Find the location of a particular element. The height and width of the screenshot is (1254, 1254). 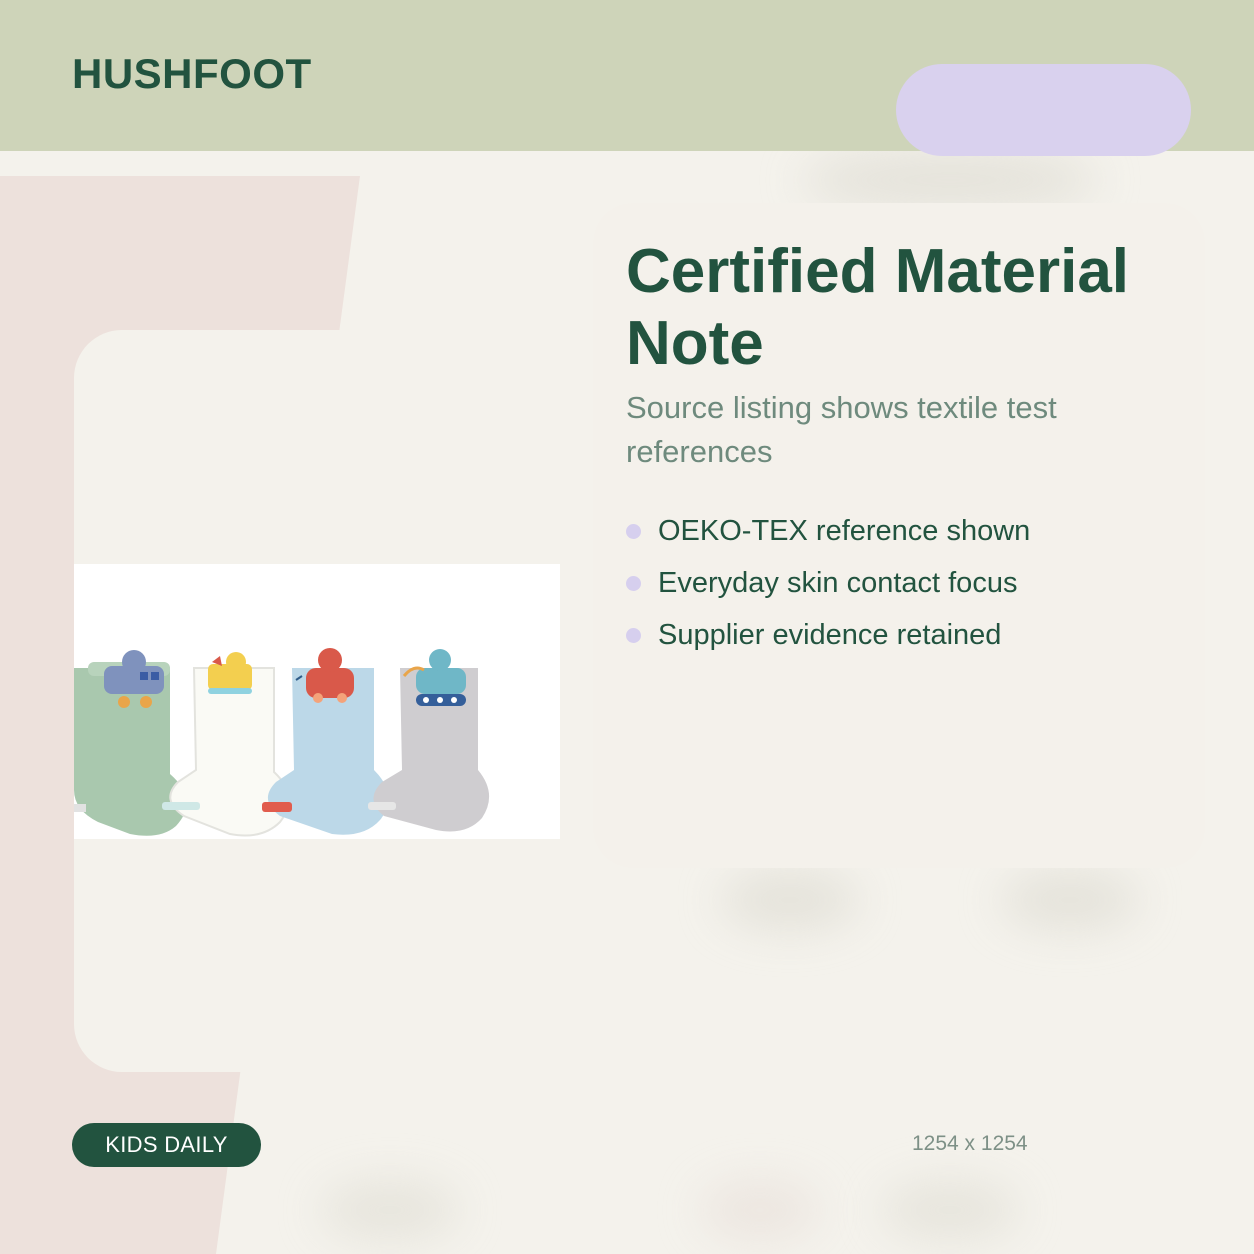

top-banner: HUSHFOOT is located at coordinates (627, 78).